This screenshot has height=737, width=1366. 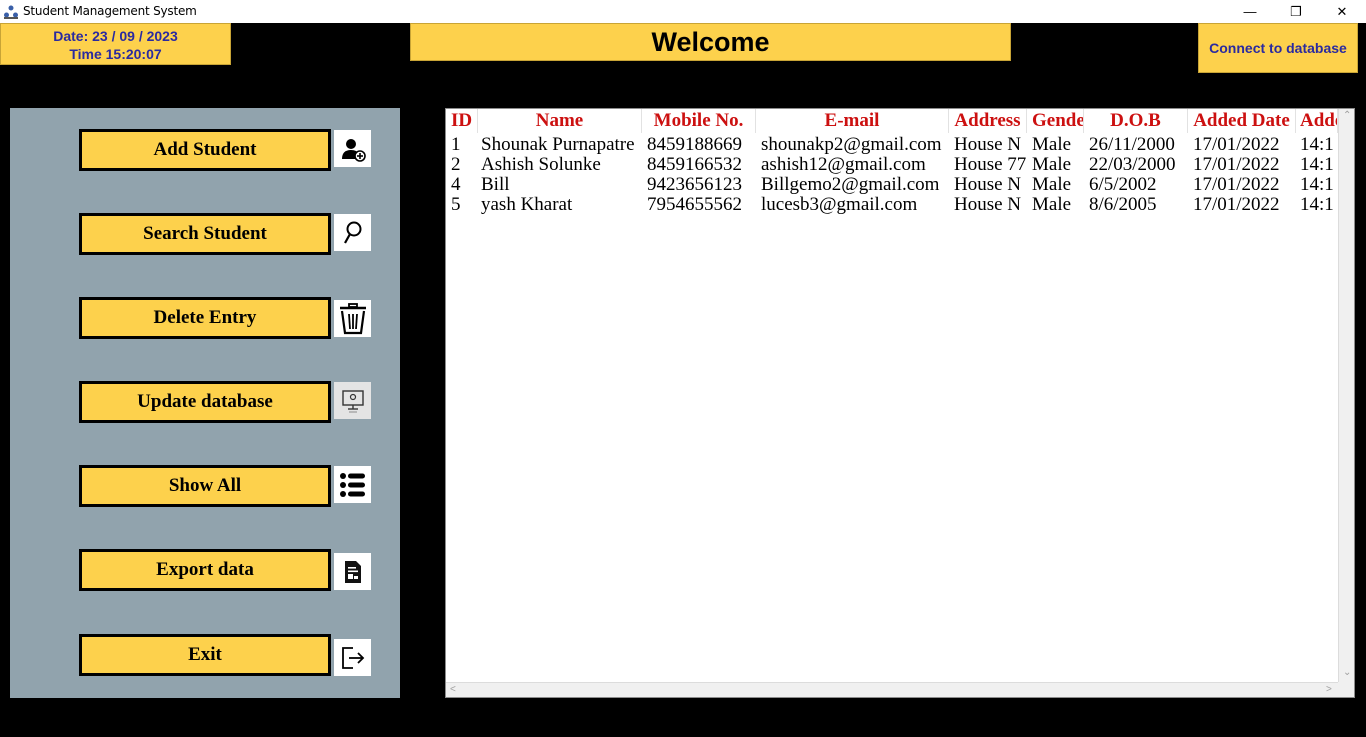 What do you see at coordinates (1346, 395) in the screenshot?
I see `vertical-scrollbar: ⌃ ⌄` at bounding box center [1346, 395].